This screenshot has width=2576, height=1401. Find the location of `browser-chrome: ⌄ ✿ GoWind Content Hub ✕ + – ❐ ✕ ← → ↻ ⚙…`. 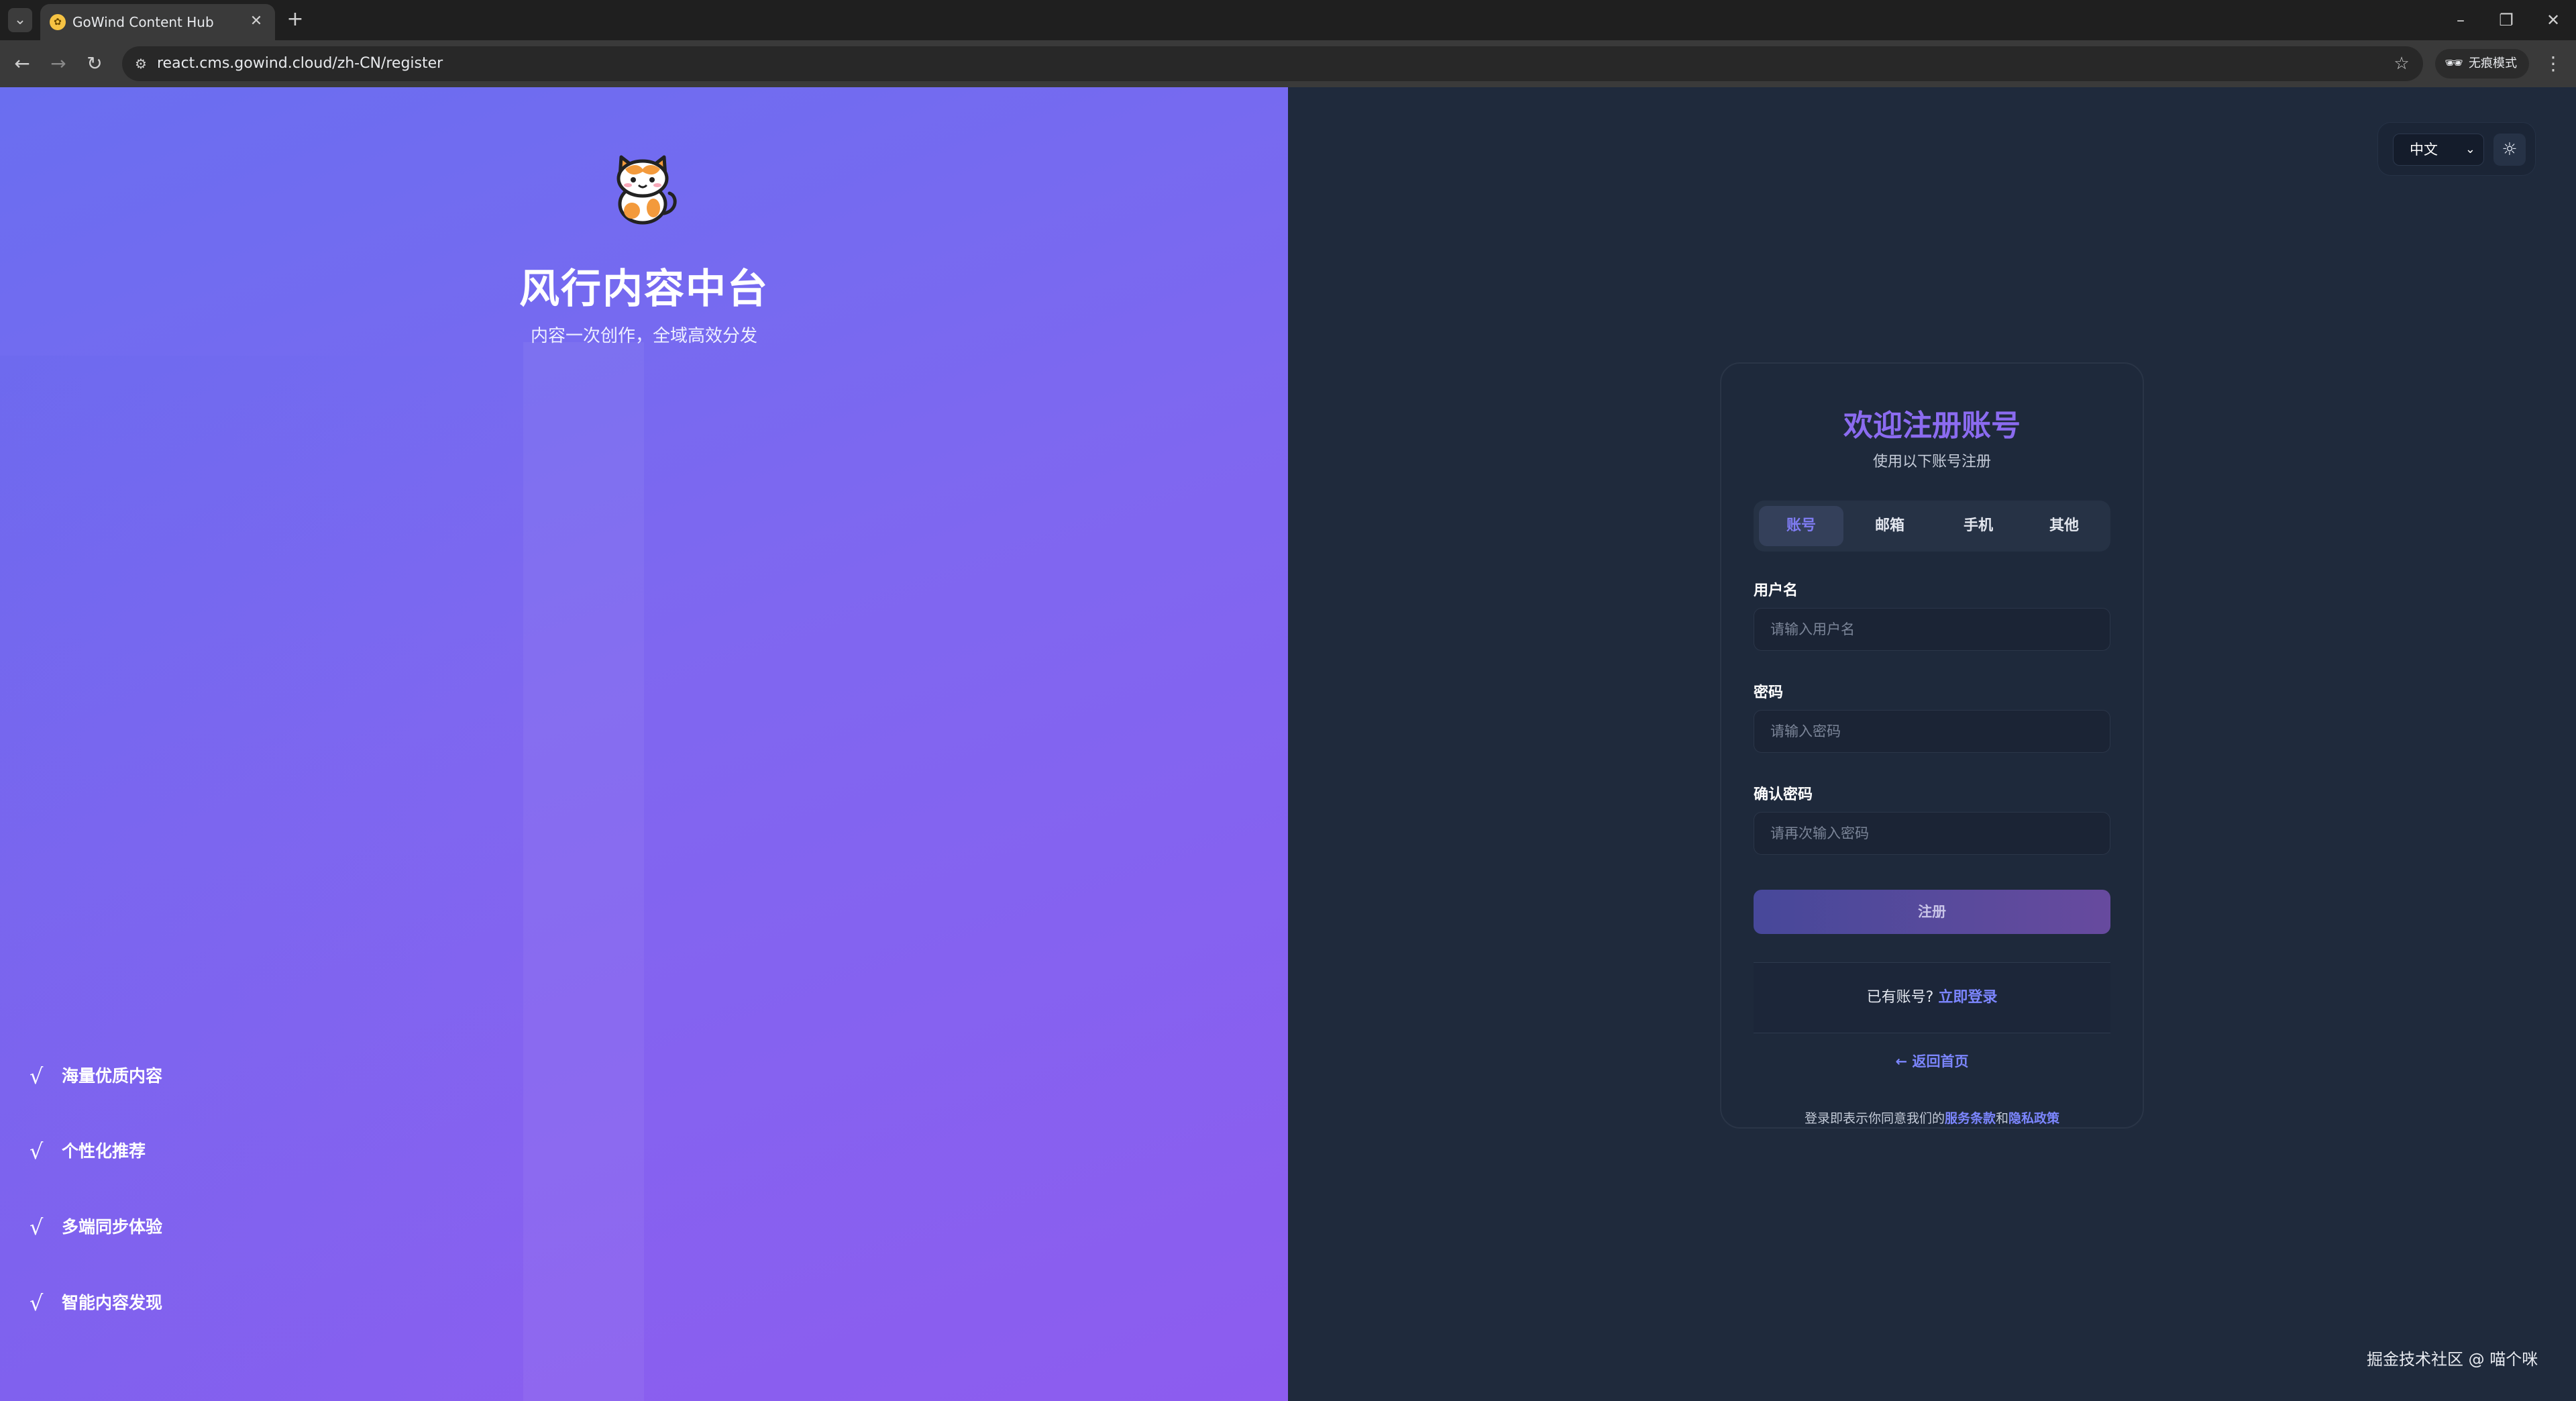

browser-chrome: ⌄ ✿ GoWind Content Hub ✕ + – ❐ ✕ ← → ↻ ⚙… is located at coordinates (1288, 44).